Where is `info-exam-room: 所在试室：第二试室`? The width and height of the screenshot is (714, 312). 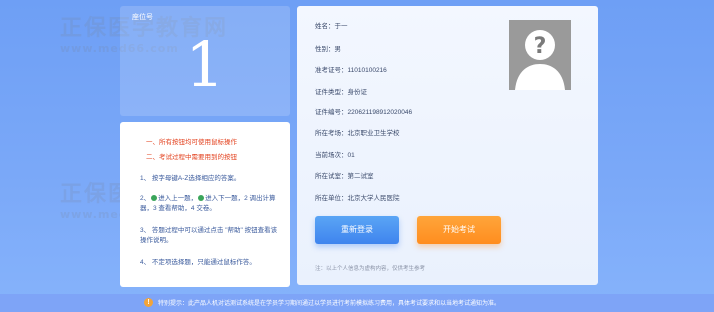 info-exam-room: 所在试室：第二试室 is located at coordinates (344, 176).